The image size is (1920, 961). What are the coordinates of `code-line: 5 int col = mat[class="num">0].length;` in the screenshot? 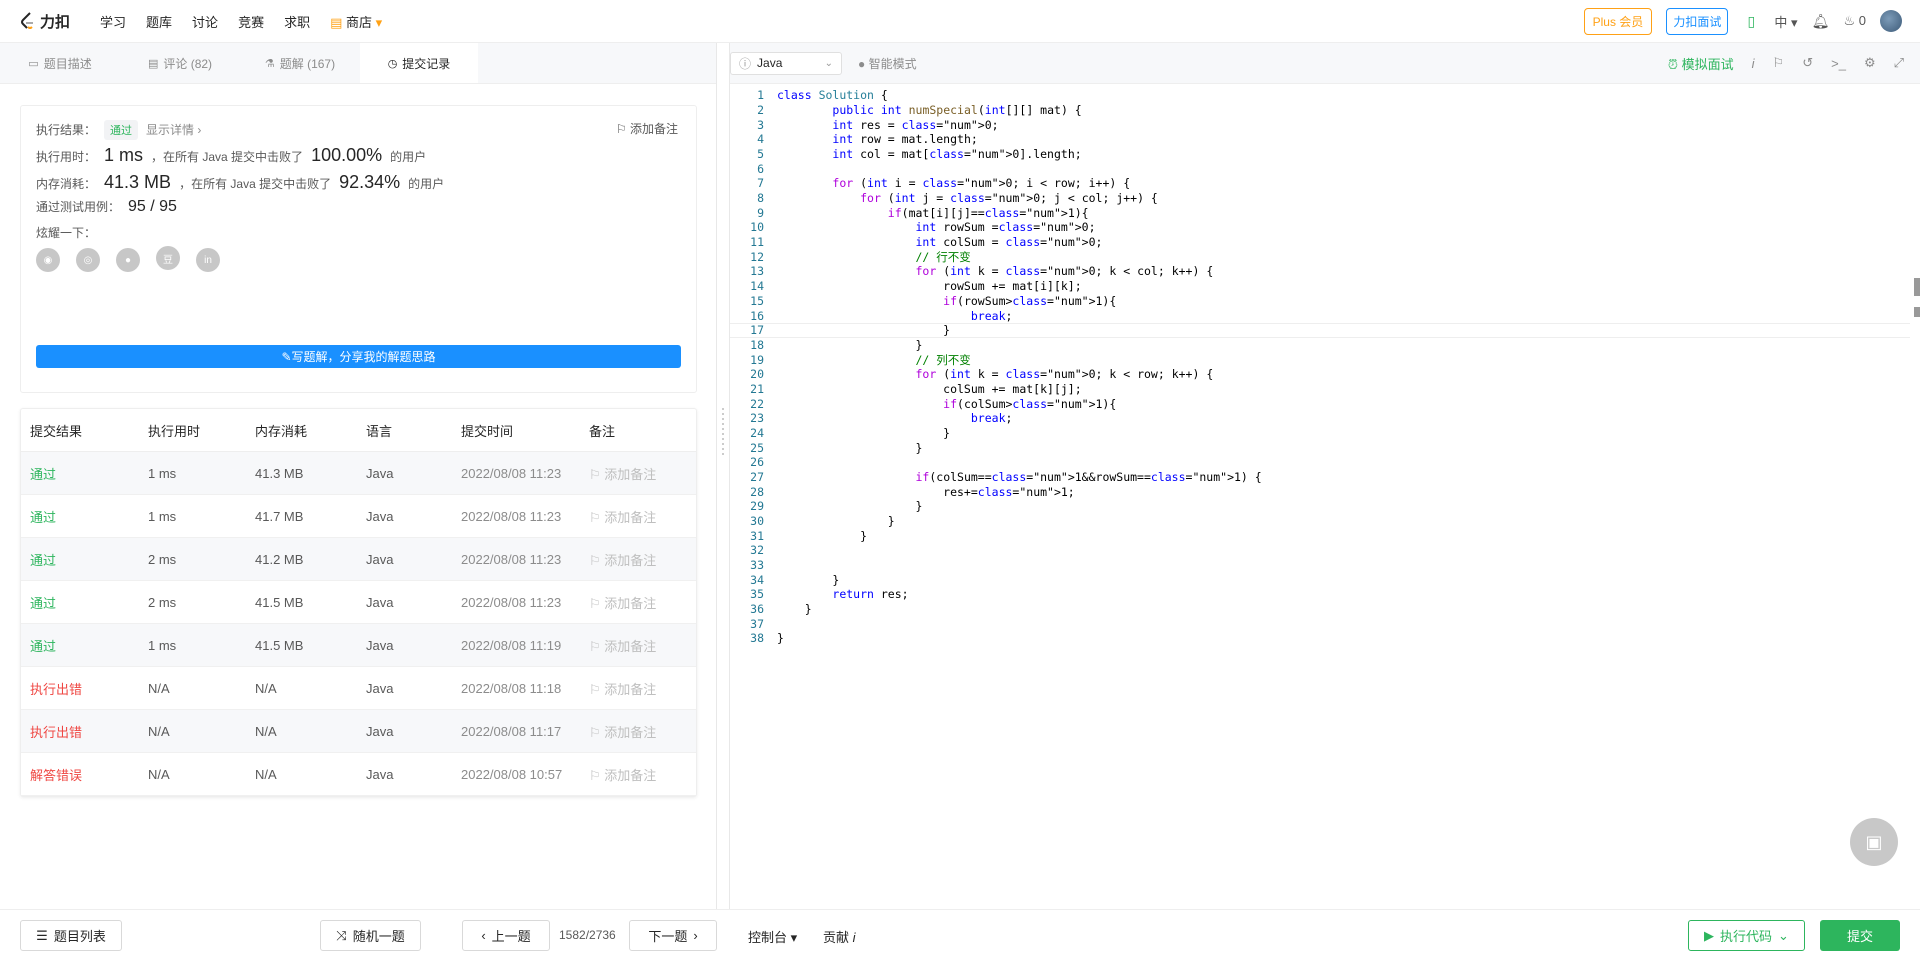 It's located at (1320, 154).